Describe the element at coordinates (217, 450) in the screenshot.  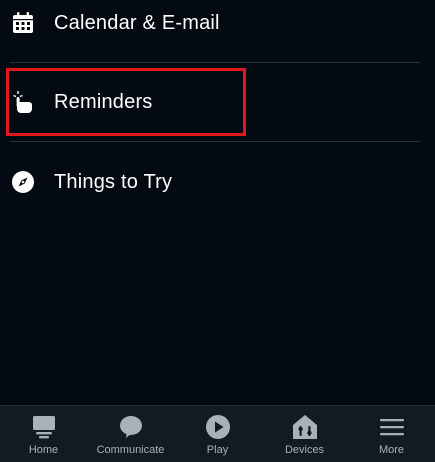
I see `nav-item-label: Play` at that location.